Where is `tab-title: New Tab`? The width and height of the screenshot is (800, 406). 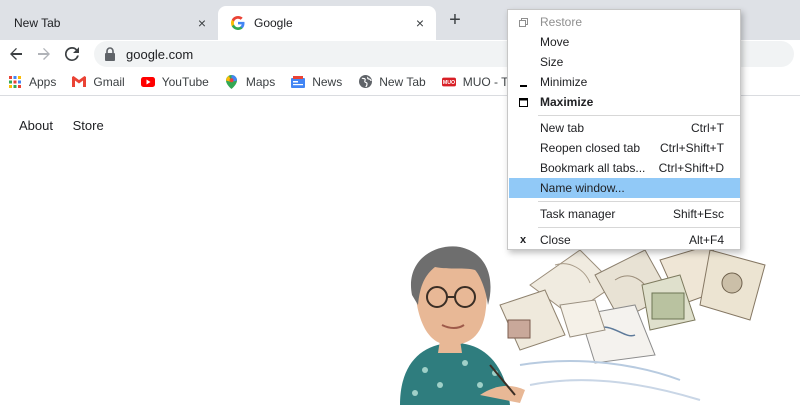
tab-title: New Tab is located at coordinates (37, 23).